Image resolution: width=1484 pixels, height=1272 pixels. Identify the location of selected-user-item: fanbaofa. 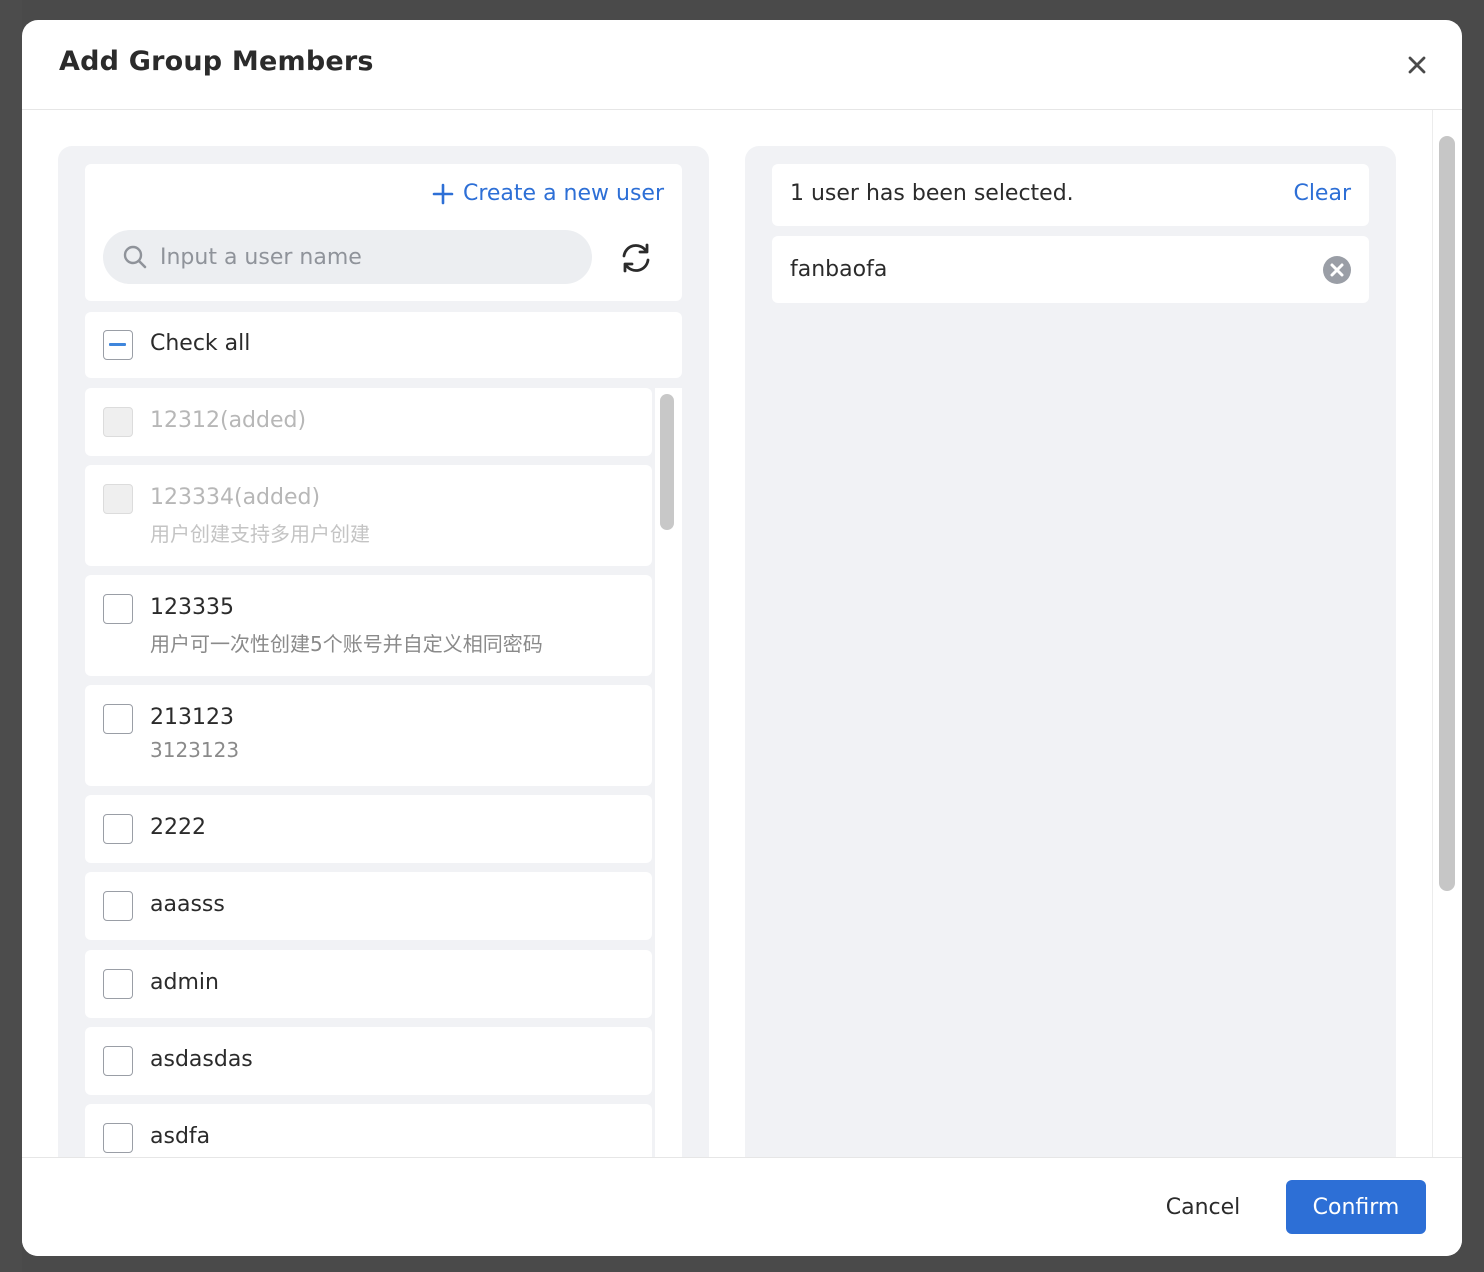
(1070, 269).